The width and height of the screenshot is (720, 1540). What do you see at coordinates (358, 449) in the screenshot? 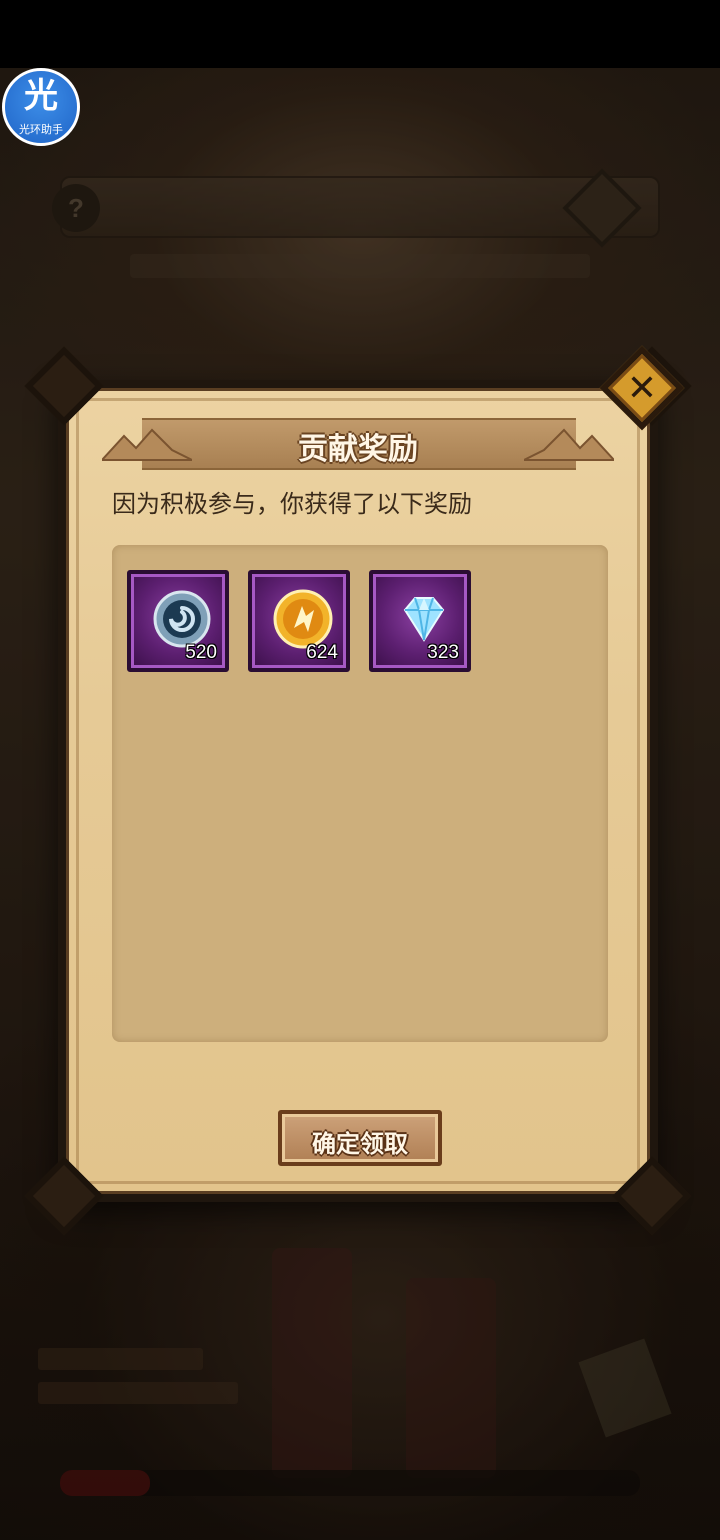
I see `dialog-title: 贡献奖励` at bounding box center [358, 449].